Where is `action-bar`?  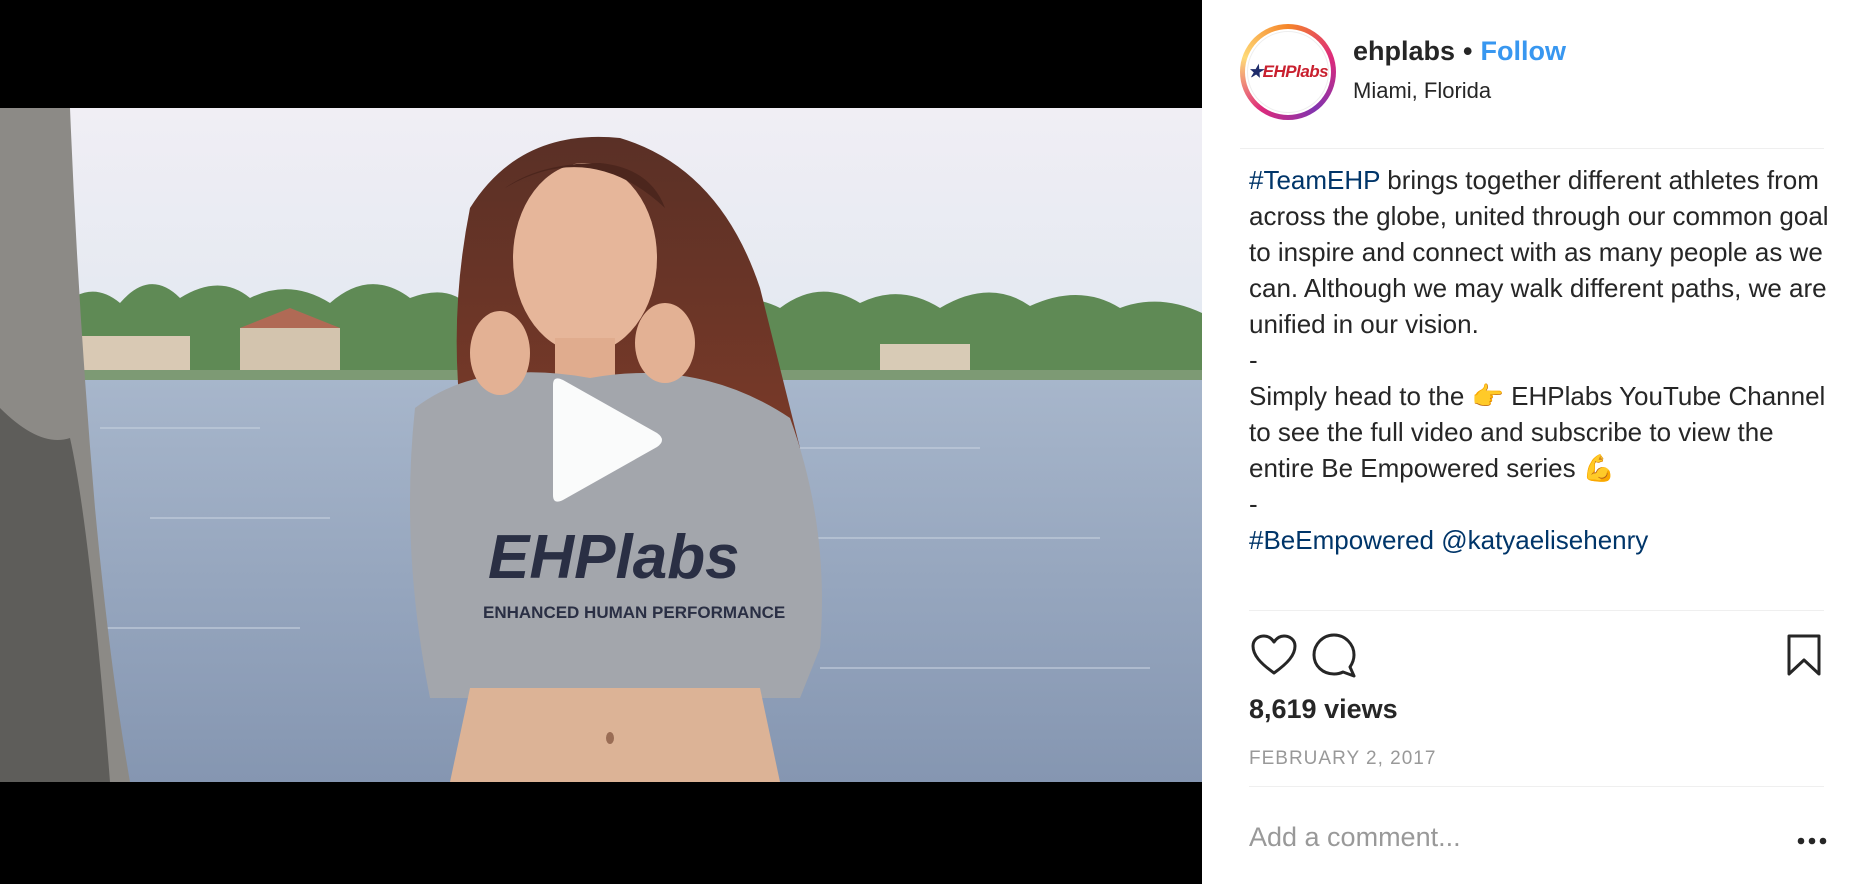 action-bar is located at coordinates (1536, 655).